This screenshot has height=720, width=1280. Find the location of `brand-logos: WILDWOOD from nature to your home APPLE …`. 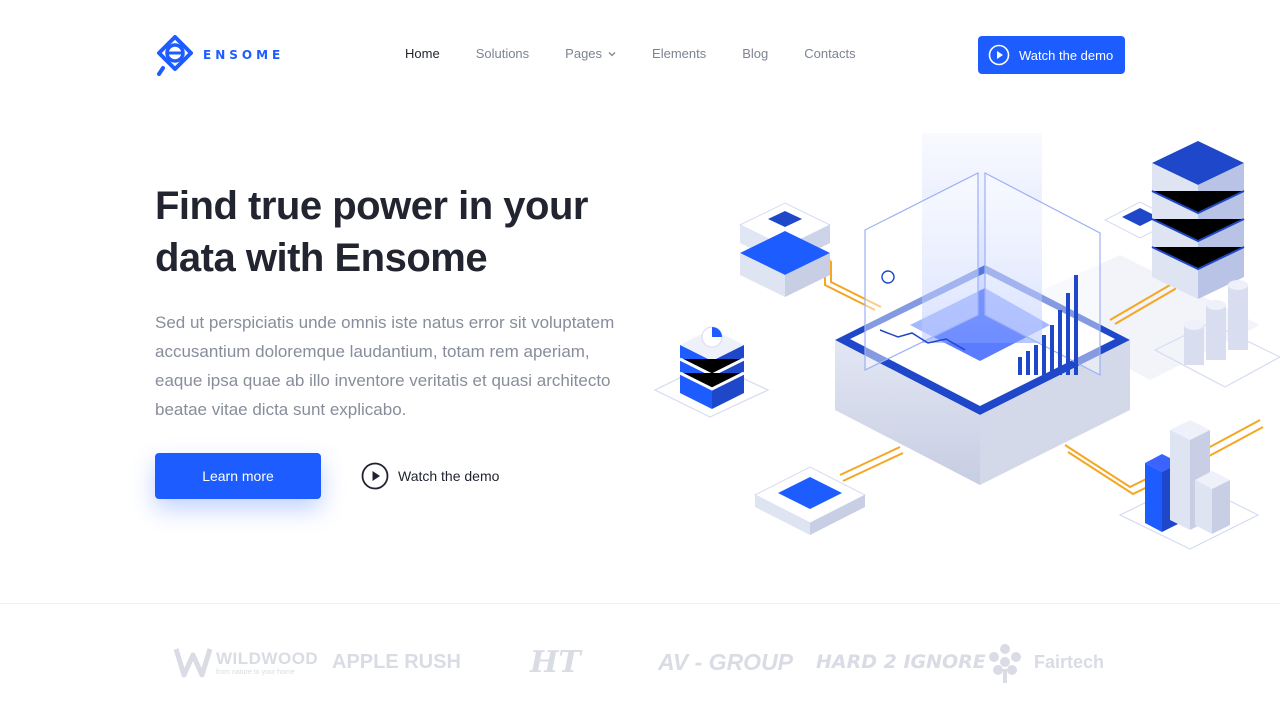

brand-logos: WILDWOOD from nature to your home APPLE … is located at coordinates (645, 662).